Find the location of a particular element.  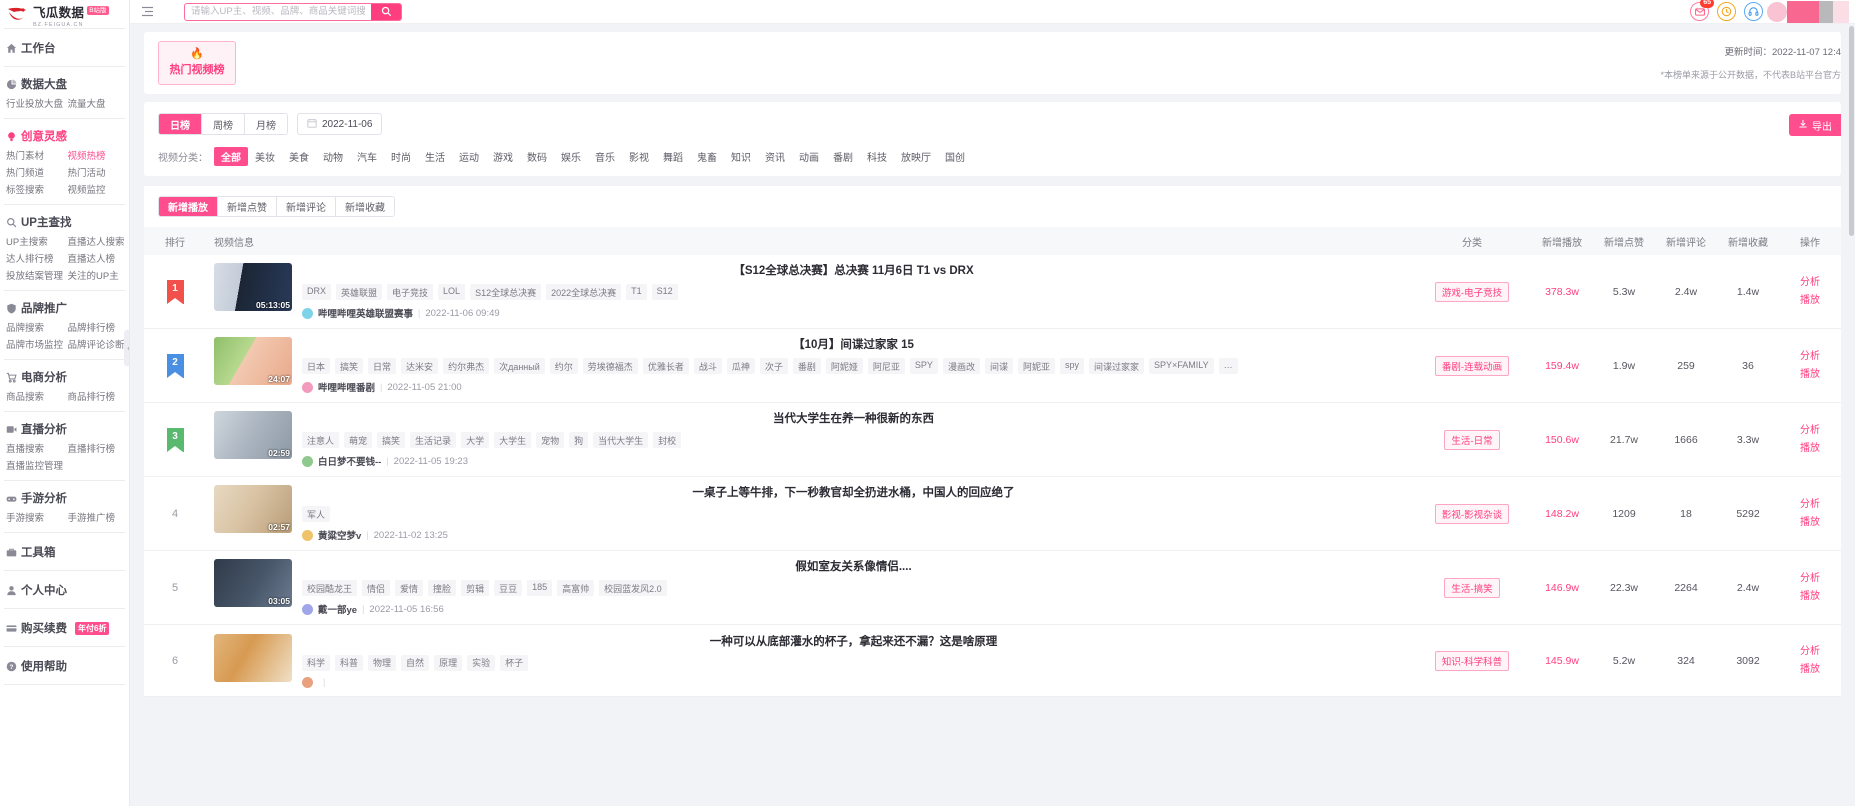

video-tag: 番剧 is located at coordinates (806, 366).